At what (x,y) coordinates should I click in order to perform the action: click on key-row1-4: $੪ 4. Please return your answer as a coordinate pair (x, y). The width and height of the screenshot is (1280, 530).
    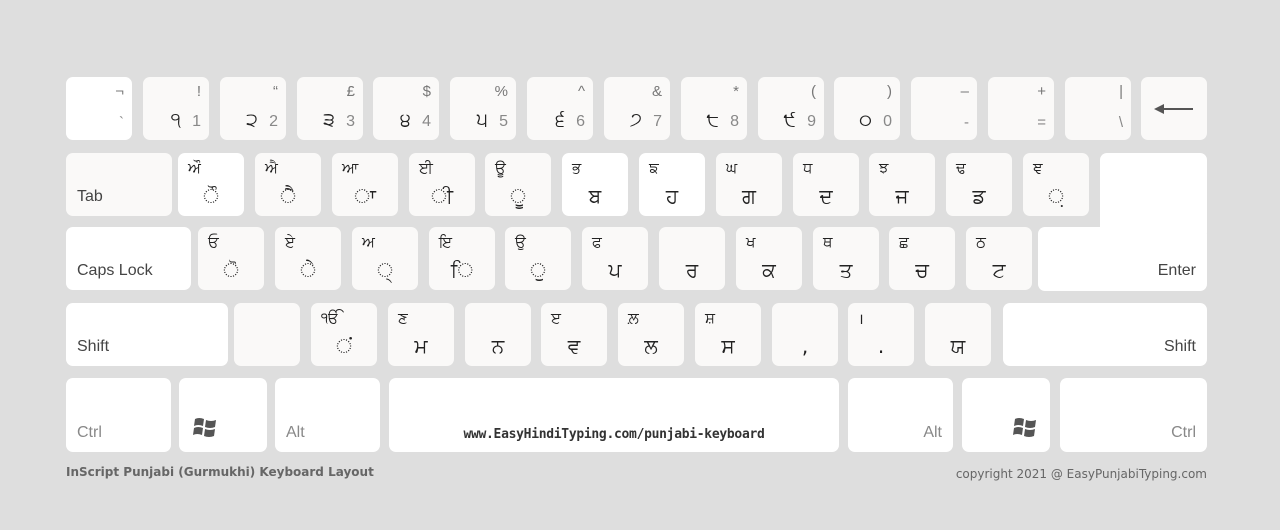
    Looking at the image, I should click on (406, 108).